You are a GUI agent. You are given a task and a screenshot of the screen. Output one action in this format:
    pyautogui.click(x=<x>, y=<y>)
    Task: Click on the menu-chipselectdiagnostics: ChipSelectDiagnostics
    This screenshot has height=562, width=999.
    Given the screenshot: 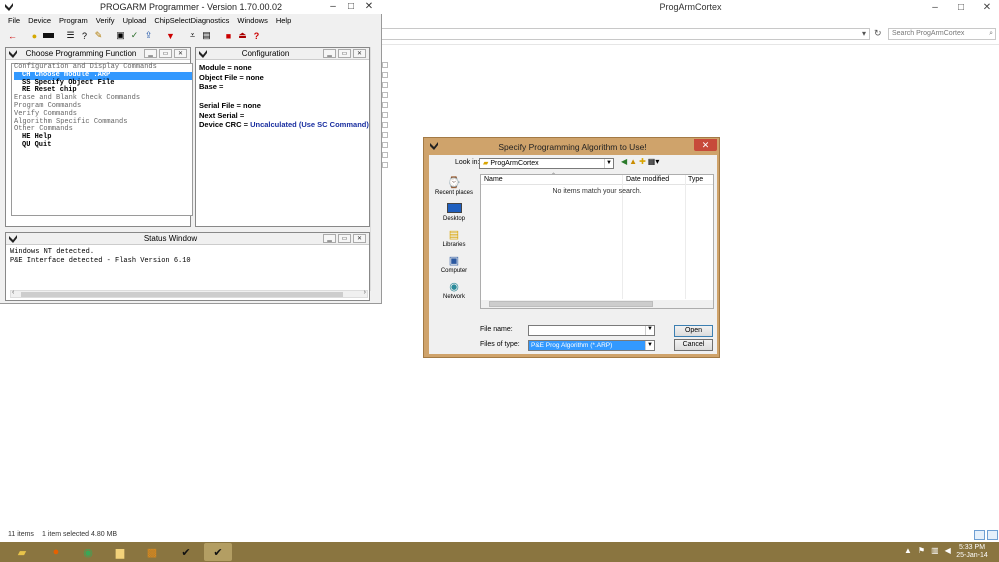 What is the action you would take?
    pyautogui.click(x=191, y=21)
    